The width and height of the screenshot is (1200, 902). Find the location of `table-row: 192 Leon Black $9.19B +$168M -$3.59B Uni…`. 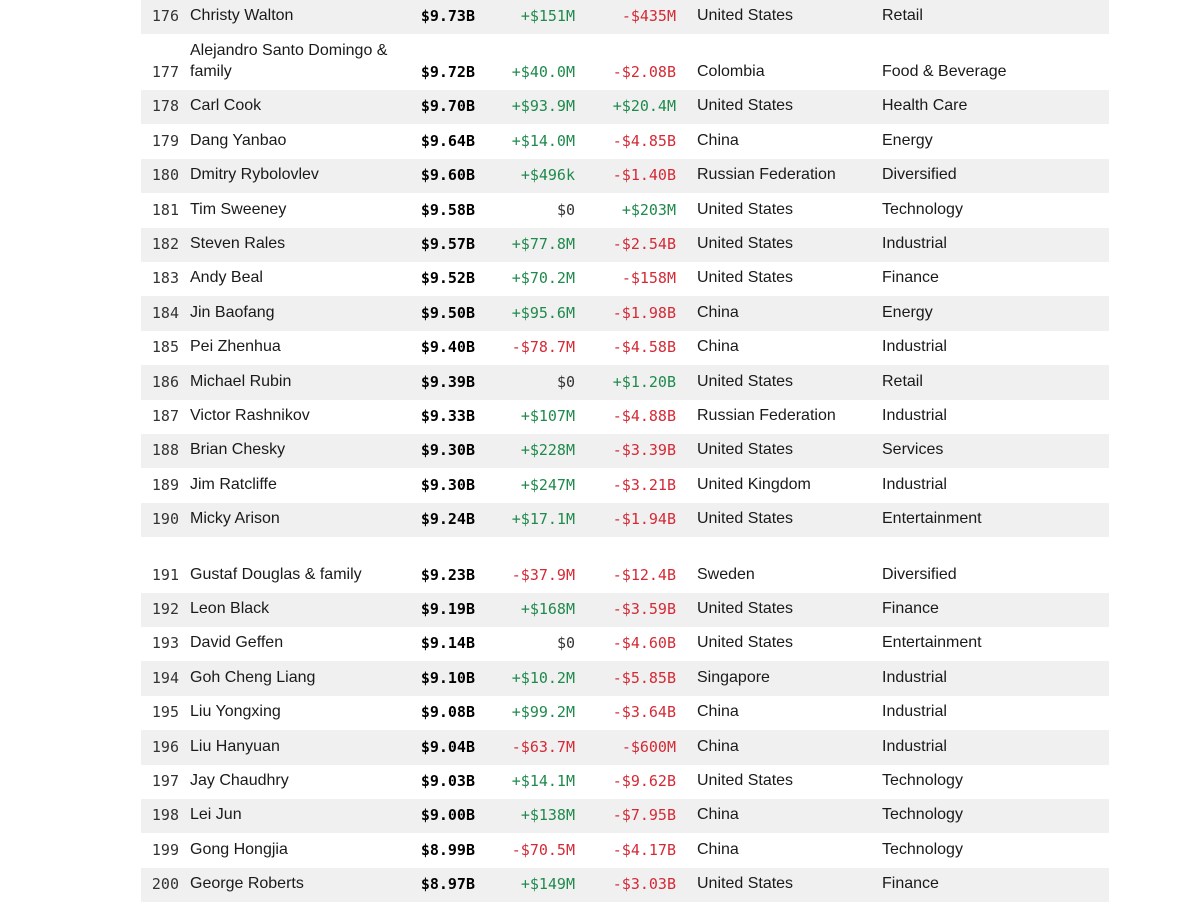

table-row: 192 Leon Black $9.19B +$168M -$3.59B Uni… is located at coordinates (625, 610).